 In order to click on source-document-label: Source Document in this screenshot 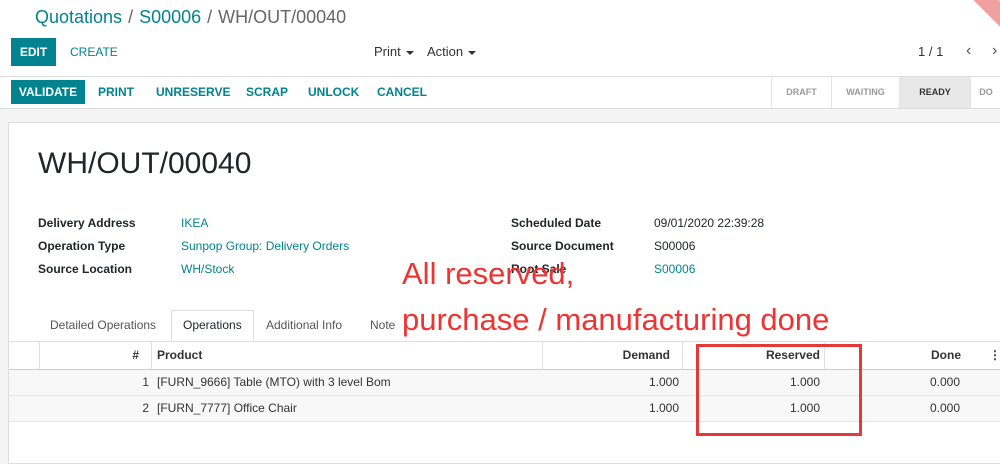, I will do `click(562, 246)`.